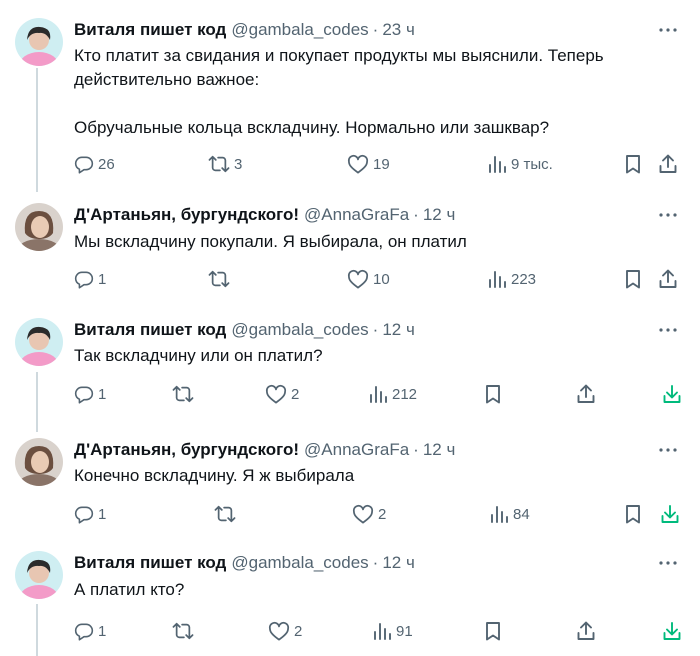 The image size is (700, 656). Describe the element at coordinates (214, 475) in the screenshot. I see `tweet-text: Конечно вскладчину. Я ж выбирала` at that location.